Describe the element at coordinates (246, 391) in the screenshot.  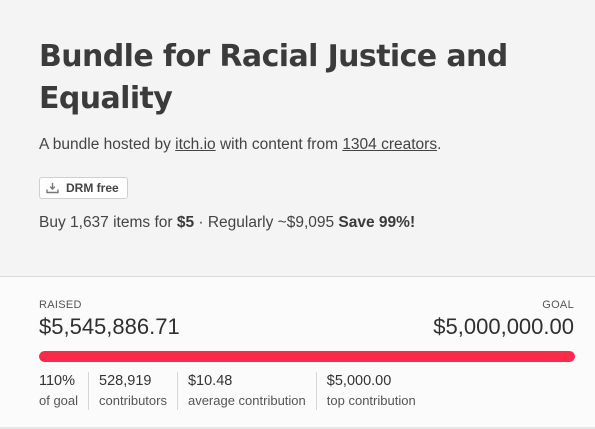
I see `metric-average-contribution: $10.48 average contribution` at that location.